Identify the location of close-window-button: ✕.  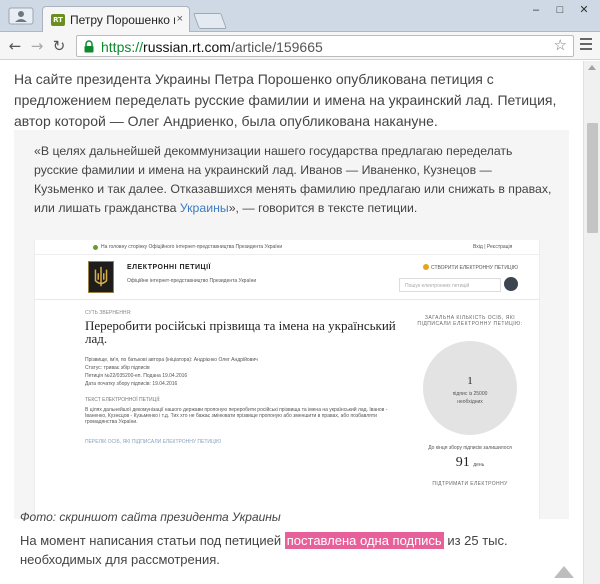
(584, 11).